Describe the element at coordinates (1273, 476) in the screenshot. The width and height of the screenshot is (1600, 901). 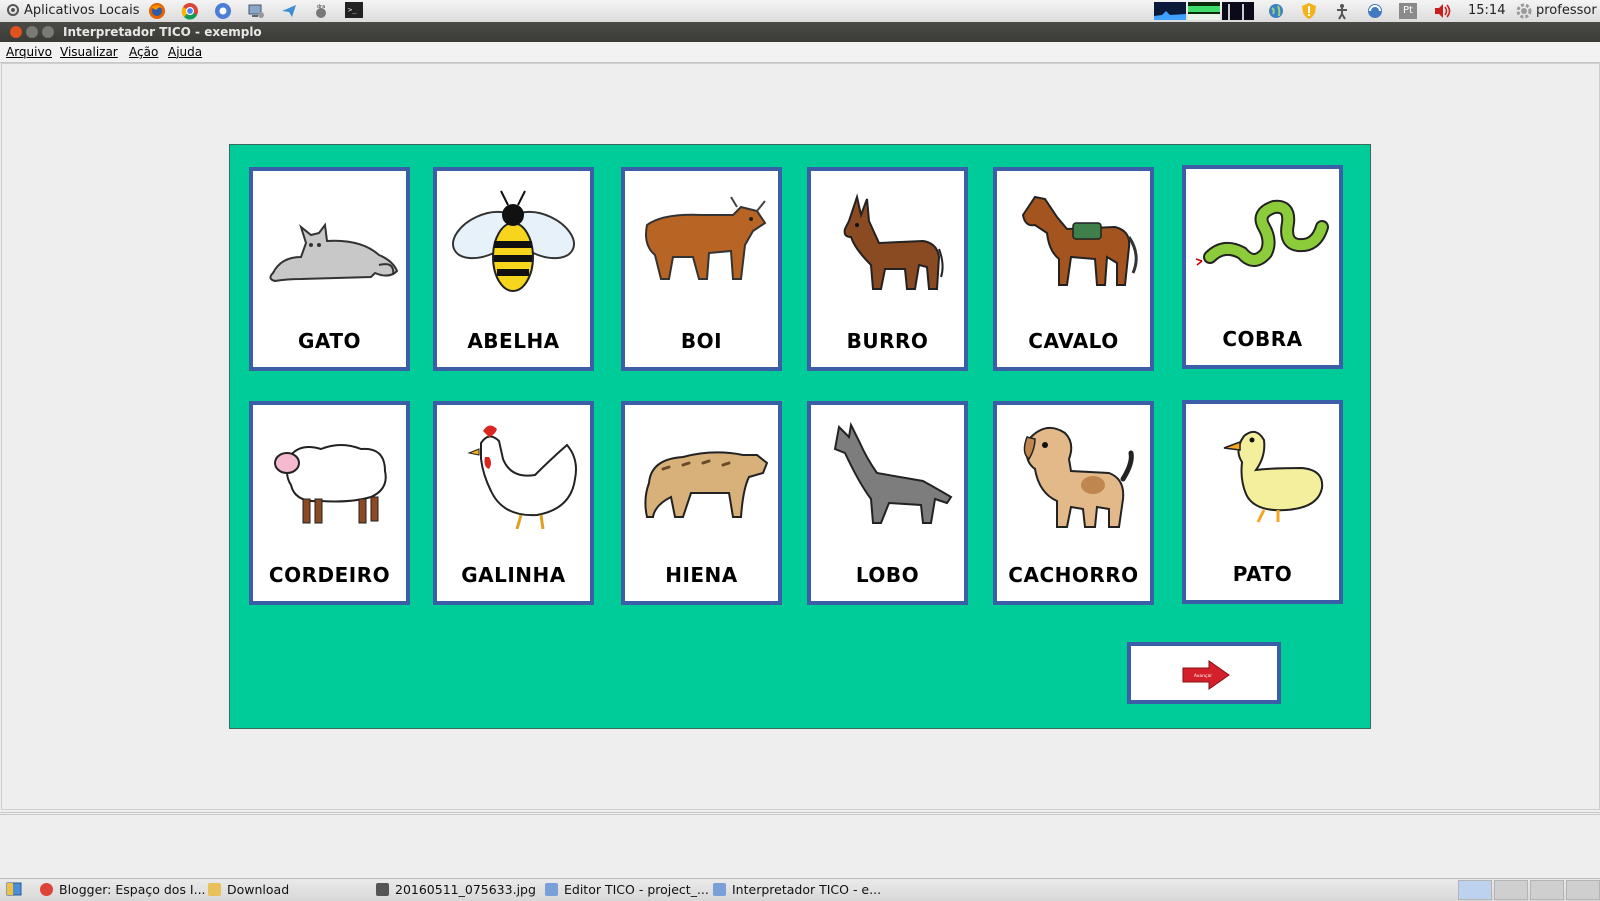
I see `duck-icon` at that location.